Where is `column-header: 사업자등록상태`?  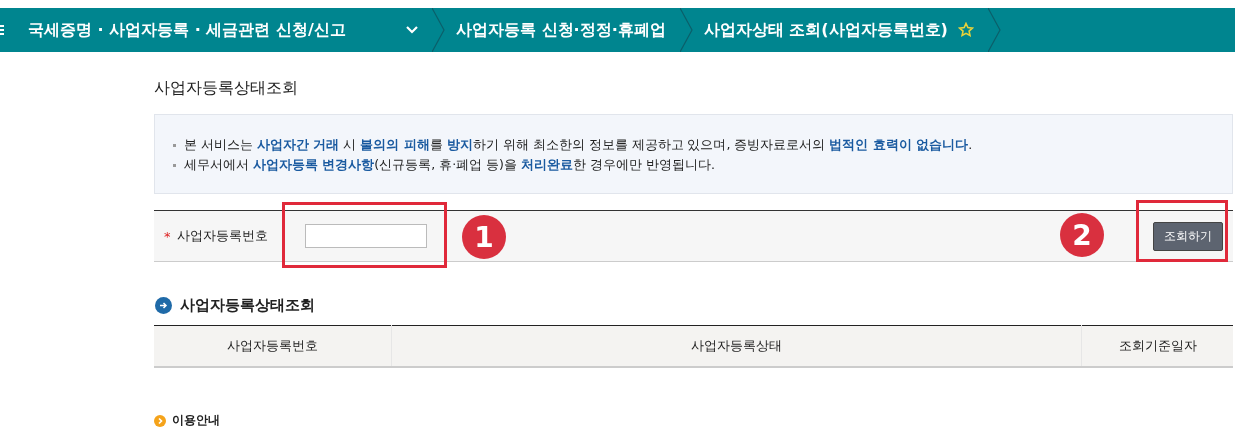 column-header: 사업자등록상태 is located at coordinates (736, 346).